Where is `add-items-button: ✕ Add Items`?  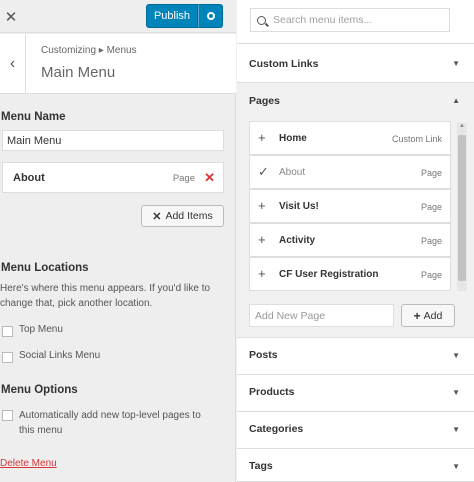
add-items-button: ✕ Add Items is located at coordinates (182, 216).